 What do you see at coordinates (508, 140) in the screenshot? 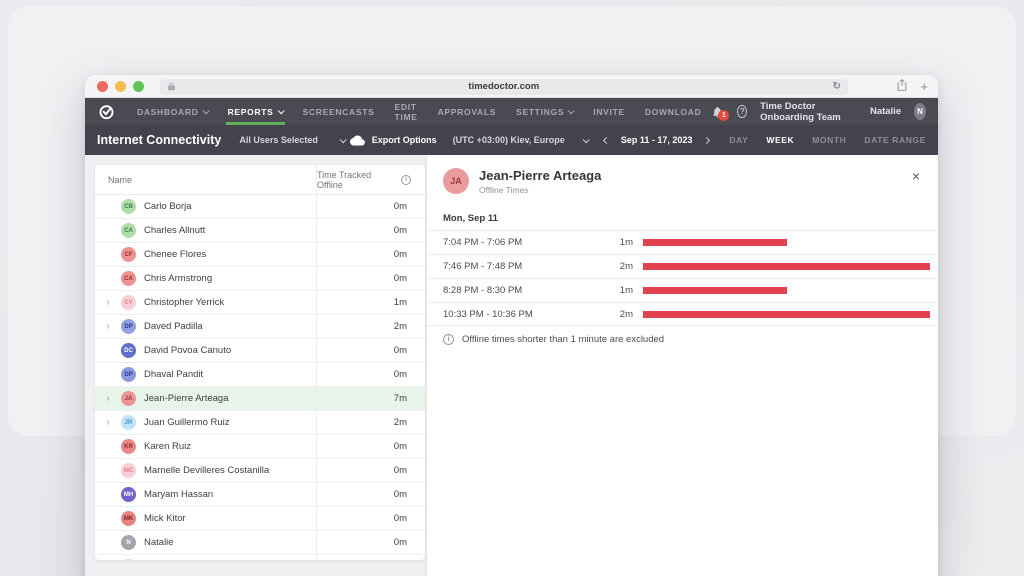
I see `timezone-label: (UTC +03:00) Kiev, Europe` at bounding box center [508, 140].